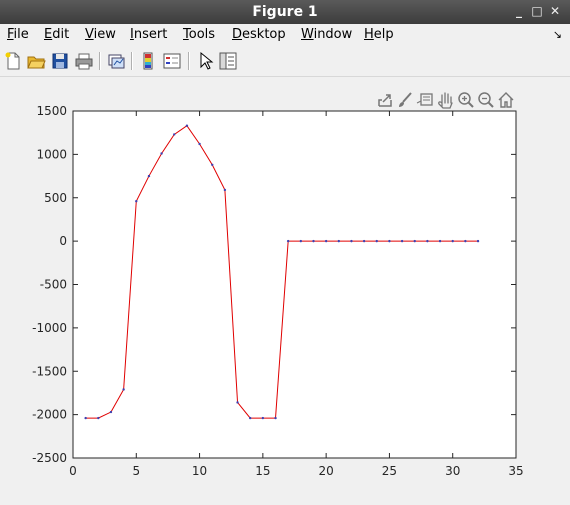  I want to click on x-tick-label: 30, so click(452, 471).